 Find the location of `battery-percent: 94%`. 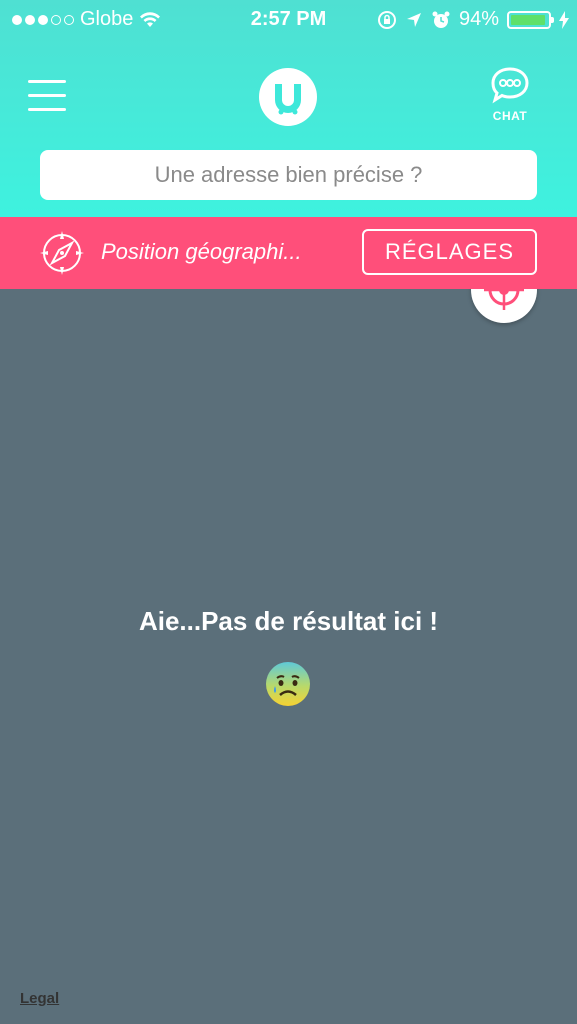

battery-percent: 94% is located at coordinates (478, 19).